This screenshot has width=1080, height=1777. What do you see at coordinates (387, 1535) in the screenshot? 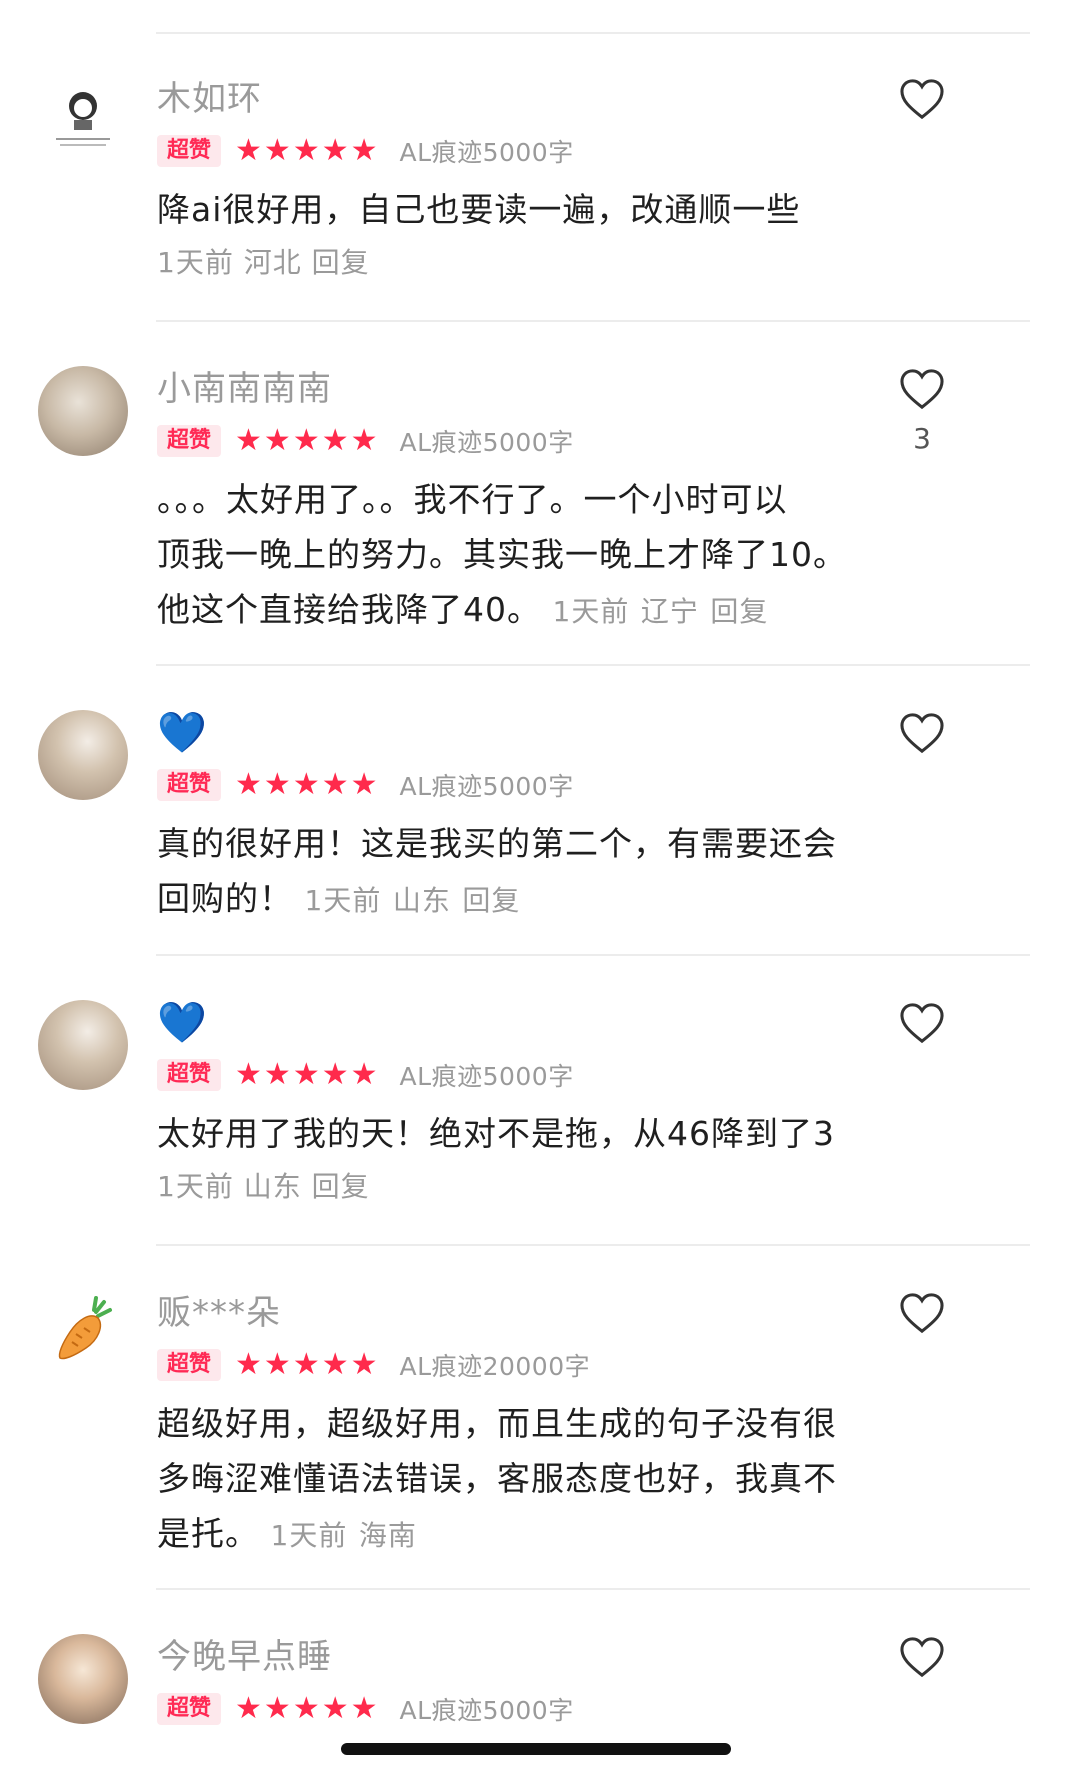
I see `review-region: 海南` at bounding box center [387, 1535].